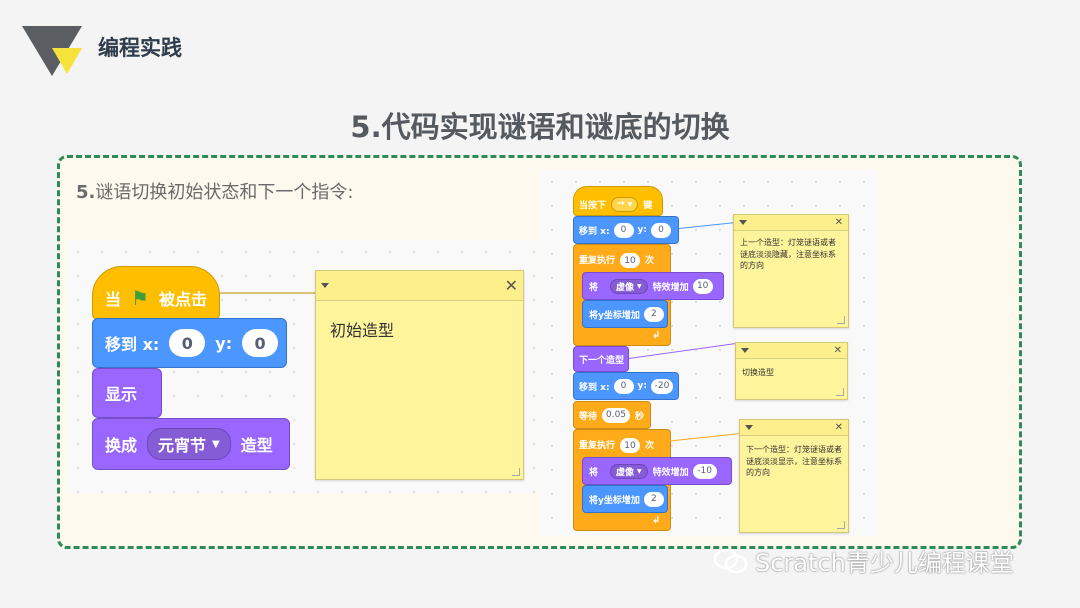 The height and width of the screenshot is (608, 1080). I want to click on key-dropdown: → ▼, so click(625, 204).